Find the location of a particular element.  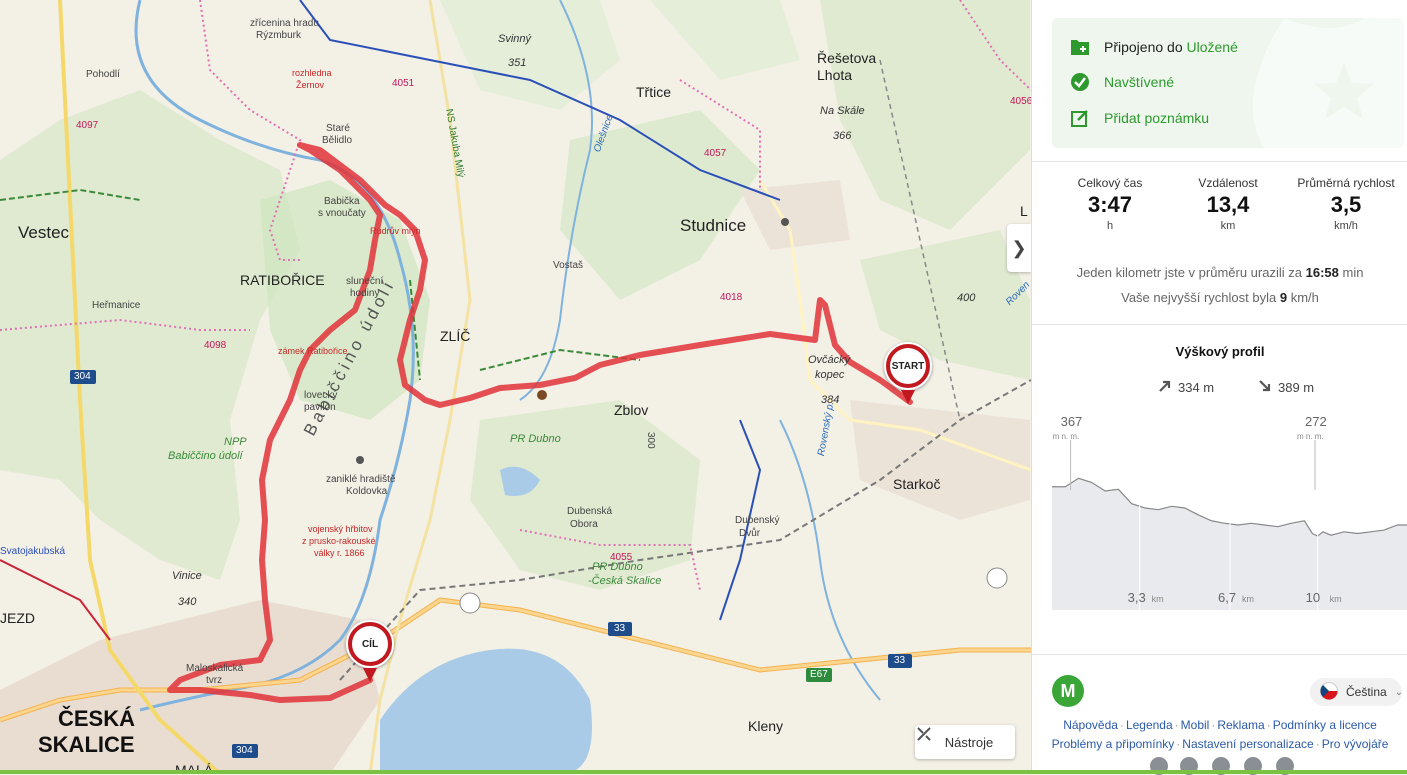

max-speed-suffix: km/h is located at coordinates (1304, 297).